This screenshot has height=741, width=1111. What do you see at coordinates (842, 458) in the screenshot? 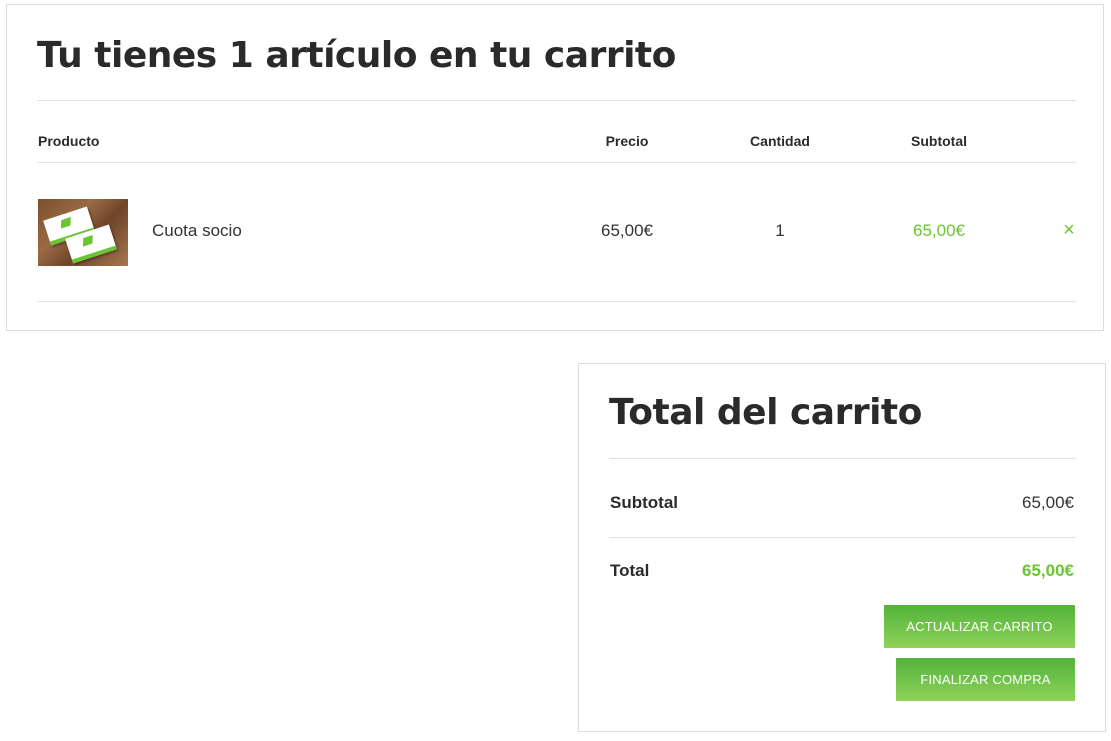
I see `totals-title-divider` at bounding box center [842, 458].